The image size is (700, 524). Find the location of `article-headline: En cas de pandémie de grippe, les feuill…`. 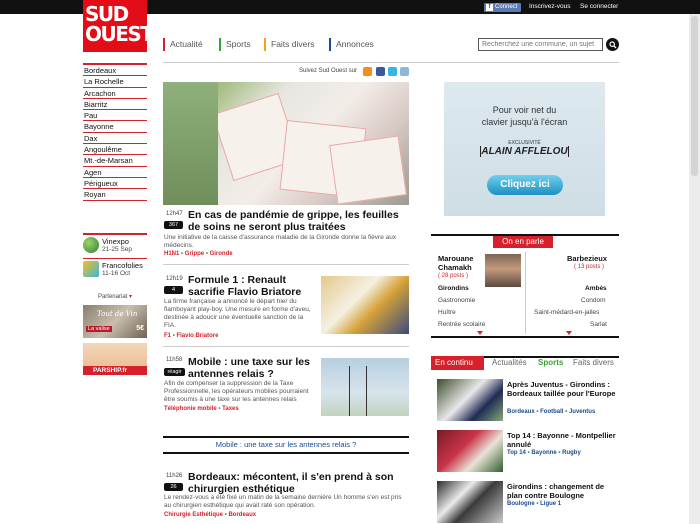

article-headline: En cas de pandémie de grippe, les feuill… is located at coordinates (299, 221).